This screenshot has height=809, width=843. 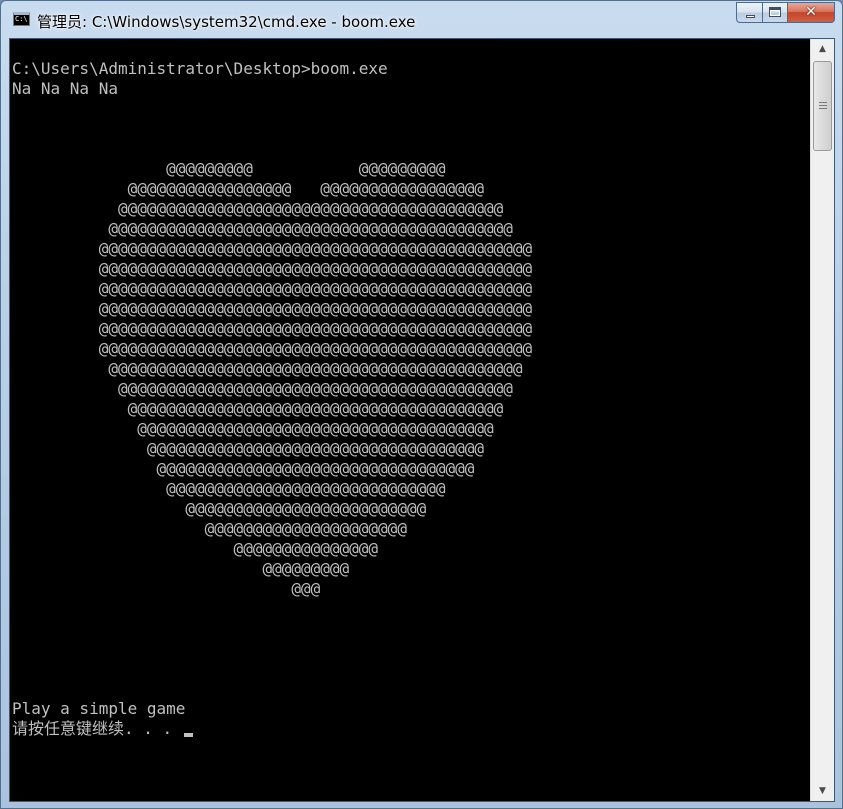 I want to click on scroll-thumb, so click(x=822, y=106).